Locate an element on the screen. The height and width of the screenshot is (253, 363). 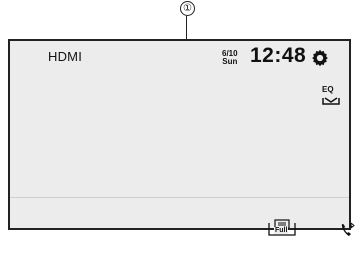
source-label: HDMI is located at coordinates (65, 56).